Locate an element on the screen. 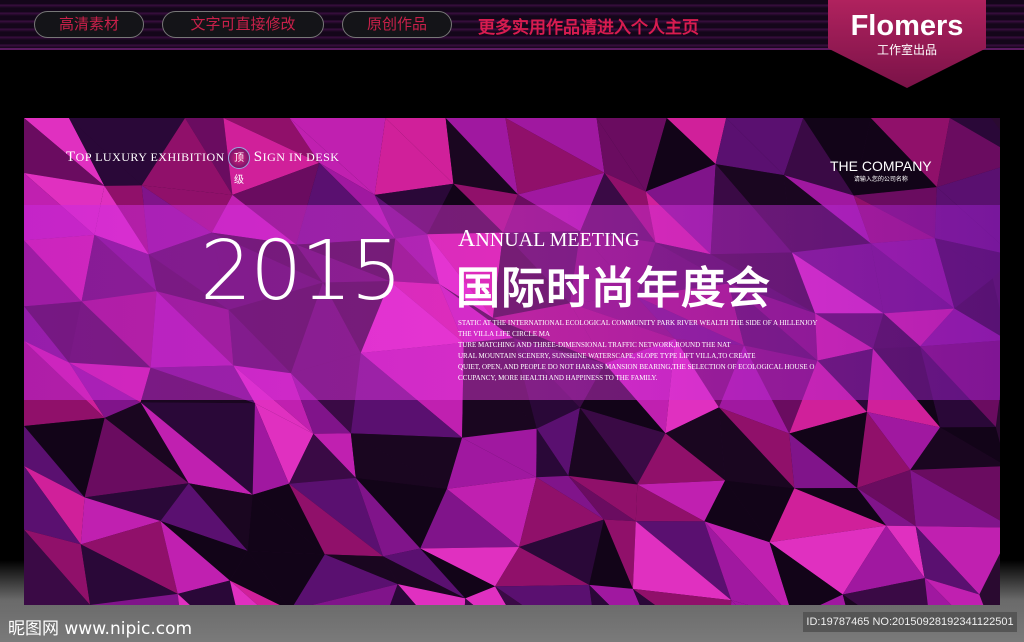 Image resolution: width=1024 pixels, height=642 pixels. description-line: THE VILLA LIFE CIRCLE MA is located at coordinates (504, 334).